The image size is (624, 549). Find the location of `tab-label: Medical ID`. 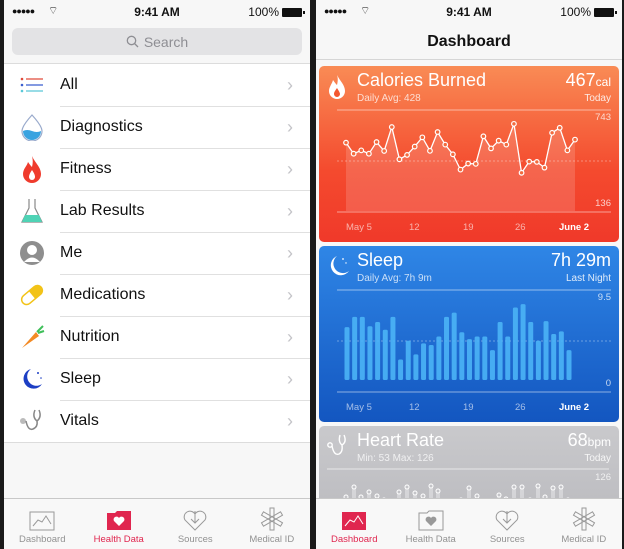

tab-label: Medical ID is located at coordinates (272, 539).